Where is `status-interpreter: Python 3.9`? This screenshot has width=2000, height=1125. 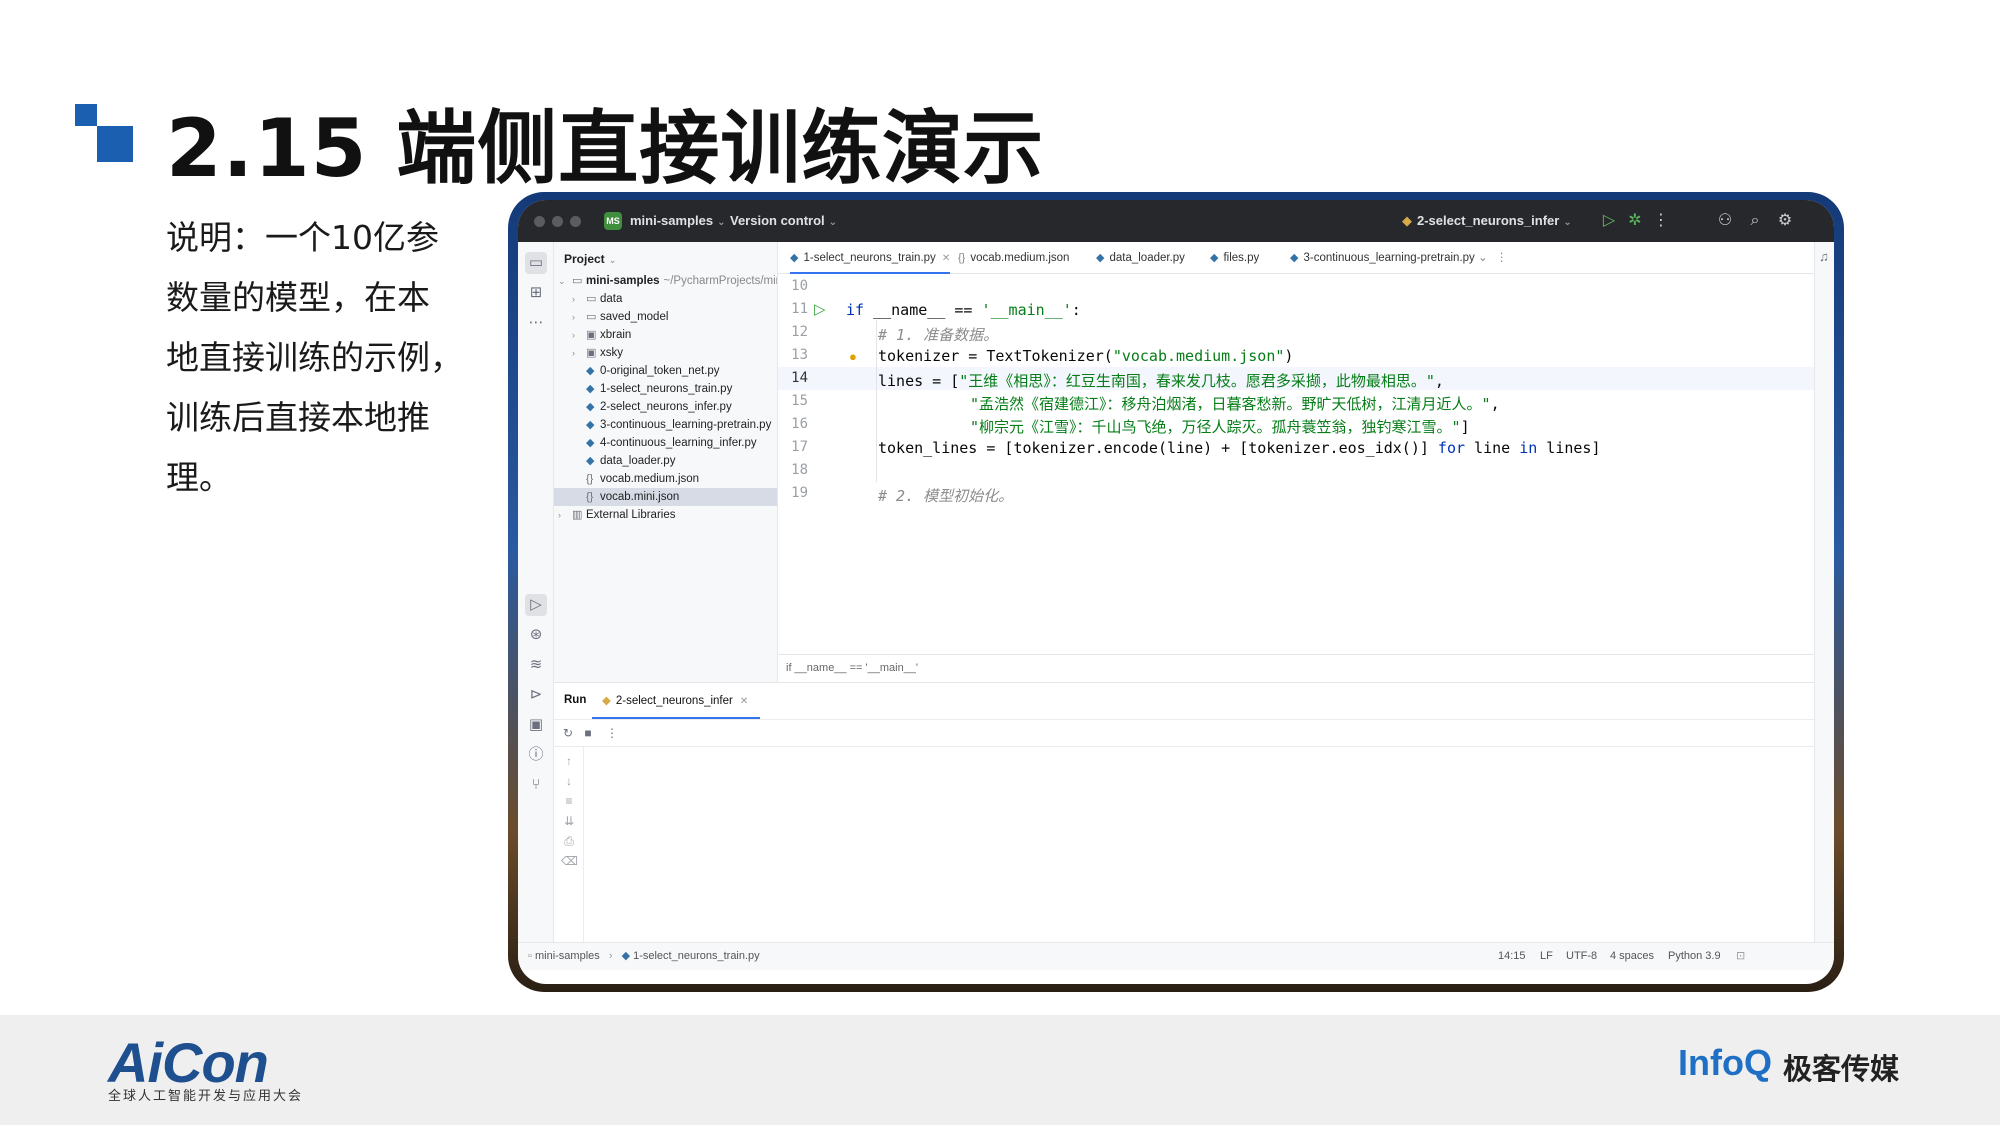 status-interpreter: Python 3.9 is located at coordinates (1694, 956).